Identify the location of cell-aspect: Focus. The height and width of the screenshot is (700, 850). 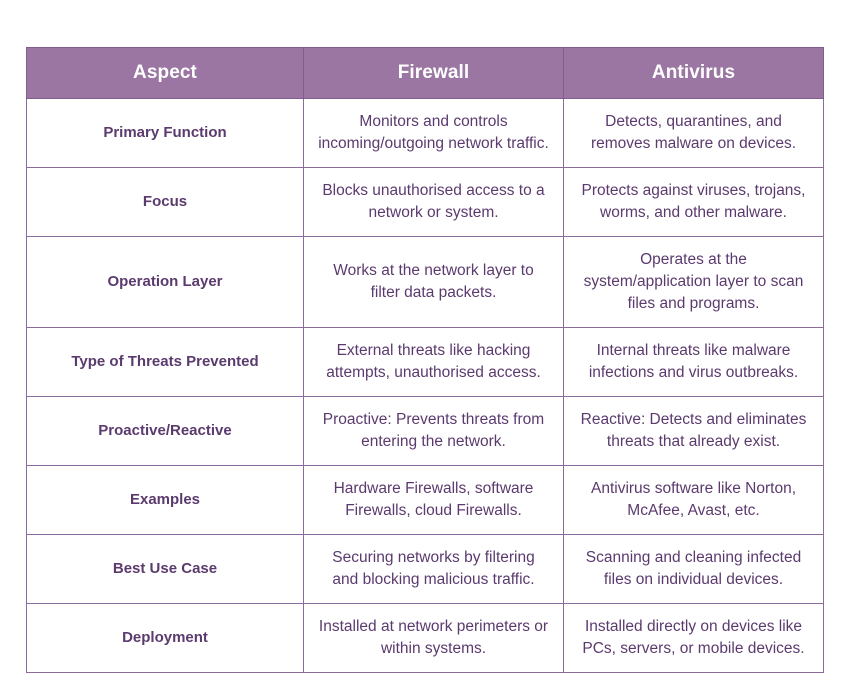
(165, 202).